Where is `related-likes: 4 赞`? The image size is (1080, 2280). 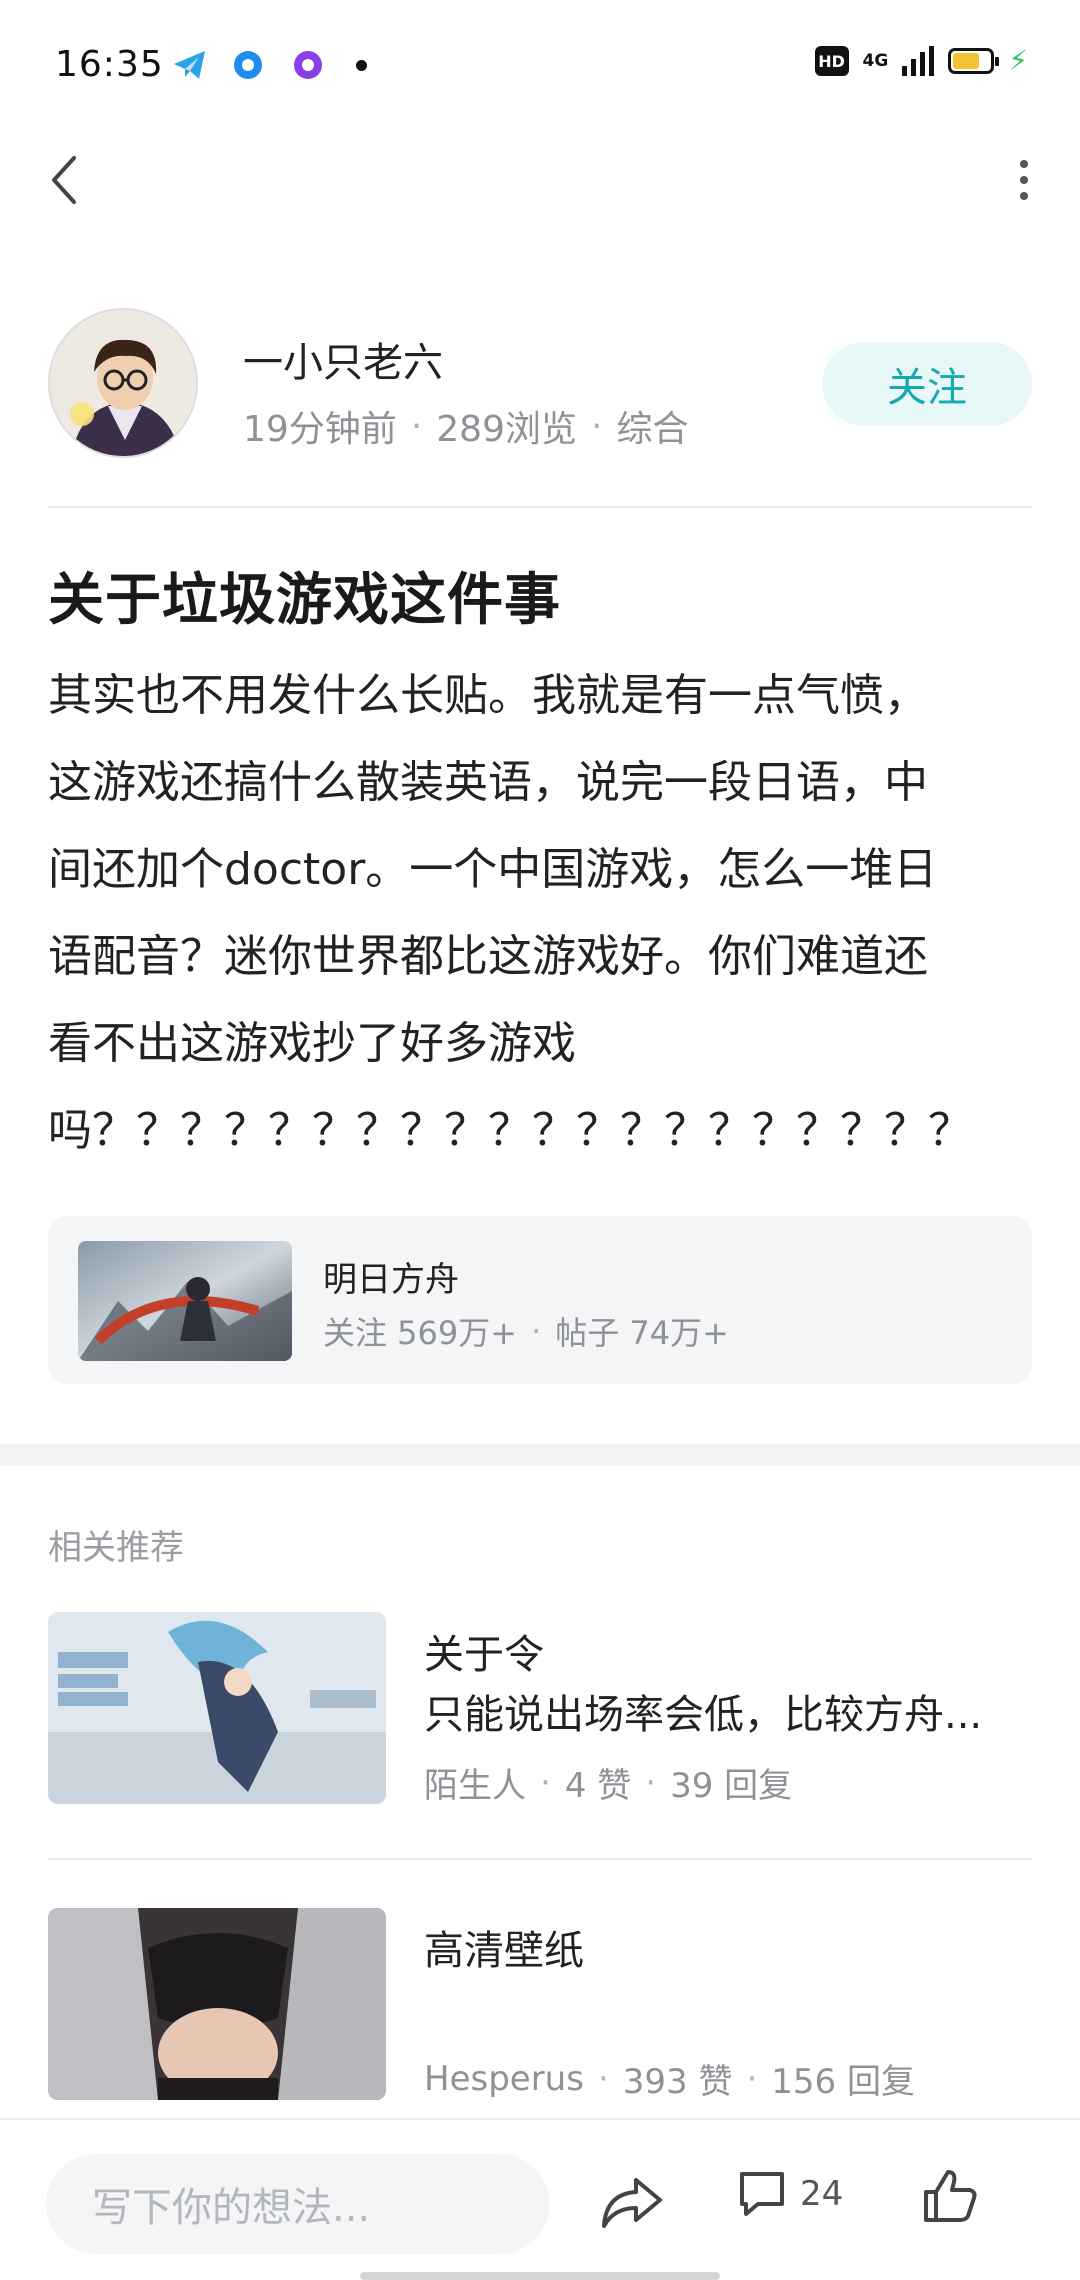
related-likes: 4 赞 is located at coordinates (598, 1786).